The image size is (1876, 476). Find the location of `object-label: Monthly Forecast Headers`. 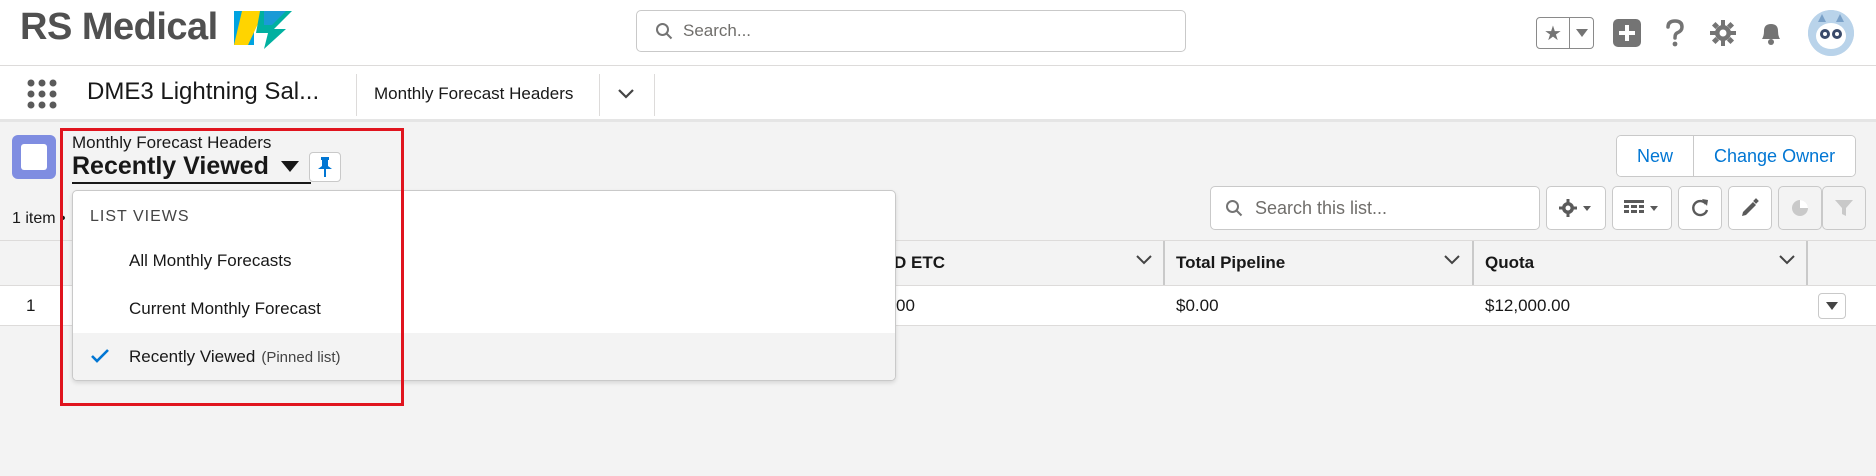

object-label: Monthly Forecast Headers is located at coordinates (172, 142).